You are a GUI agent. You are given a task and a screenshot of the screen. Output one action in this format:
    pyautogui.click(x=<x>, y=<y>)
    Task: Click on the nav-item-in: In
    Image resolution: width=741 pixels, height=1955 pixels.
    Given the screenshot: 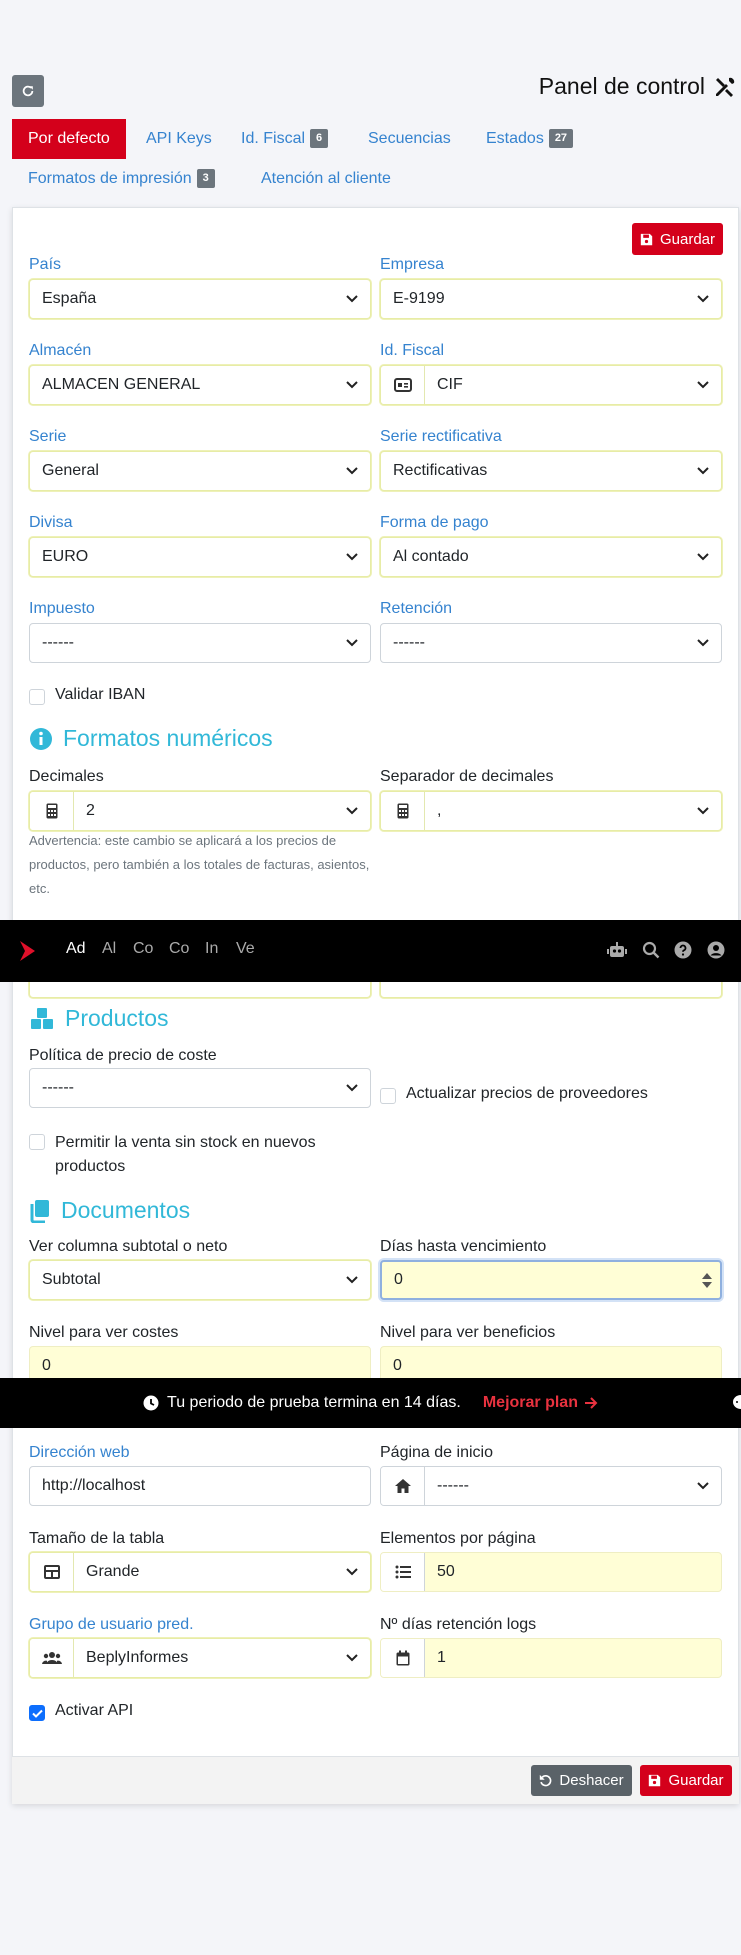 What is the action you would take?
    pyautogui.click(x=211, y=949)
    